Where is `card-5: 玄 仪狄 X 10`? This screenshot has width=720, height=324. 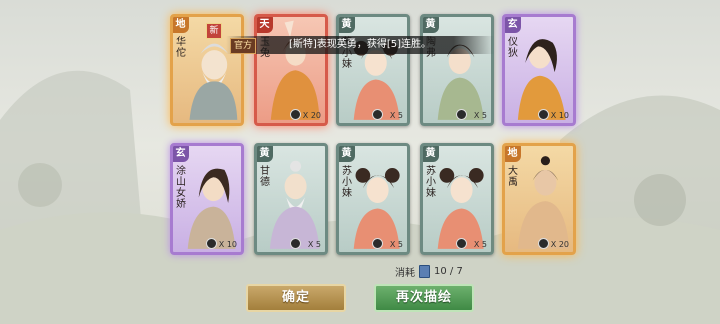 card-5: 玄 仪狄 X 10 is located at coordinates (539, 70).